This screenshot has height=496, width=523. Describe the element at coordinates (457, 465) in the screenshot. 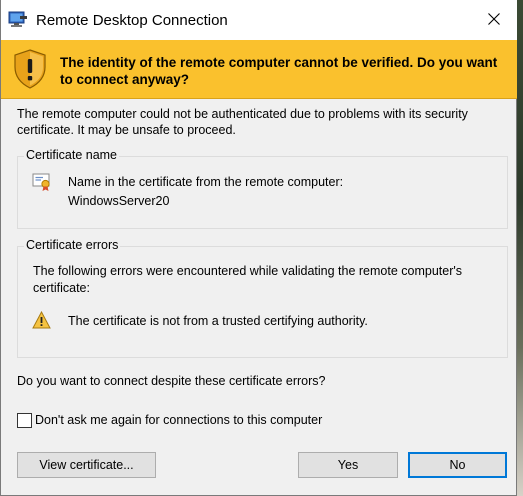

I see `no-button: No` at that location.